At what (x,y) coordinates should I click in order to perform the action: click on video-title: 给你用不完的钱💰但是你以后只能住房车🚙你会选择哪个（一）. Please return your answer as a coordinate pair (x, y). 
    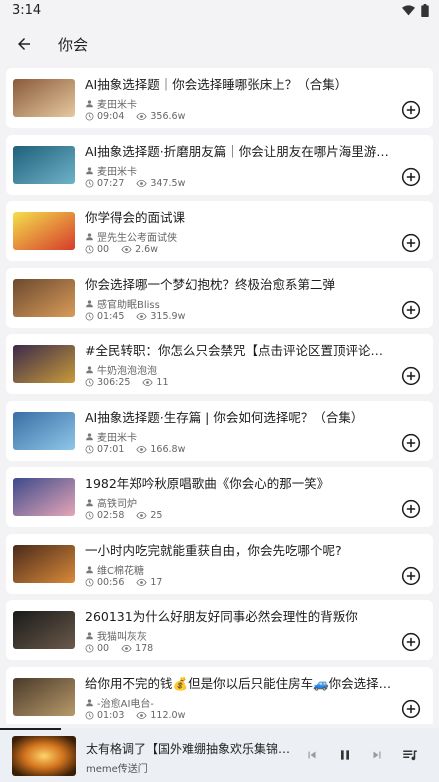
    Looking at the image, I should click on (240, 684).